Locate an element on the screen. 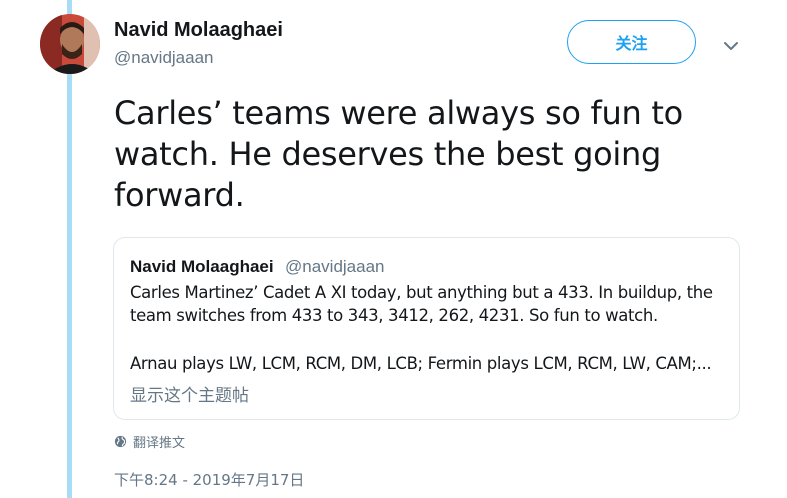 The height and width of the screenshot is (498, 787). globe-icon is located at coordinates (120, 441).